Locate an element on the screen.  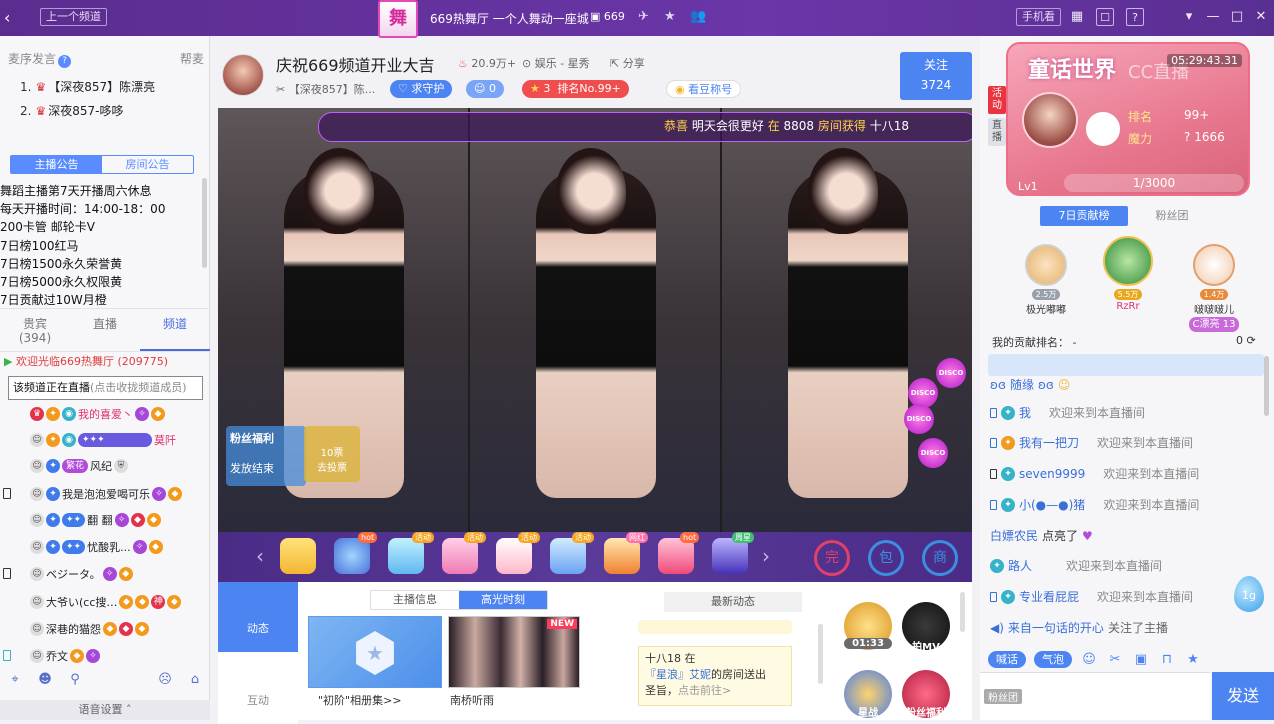
fan-welfare-widget: 粉丝福利发放结束 is located at coordinates (266, 456).